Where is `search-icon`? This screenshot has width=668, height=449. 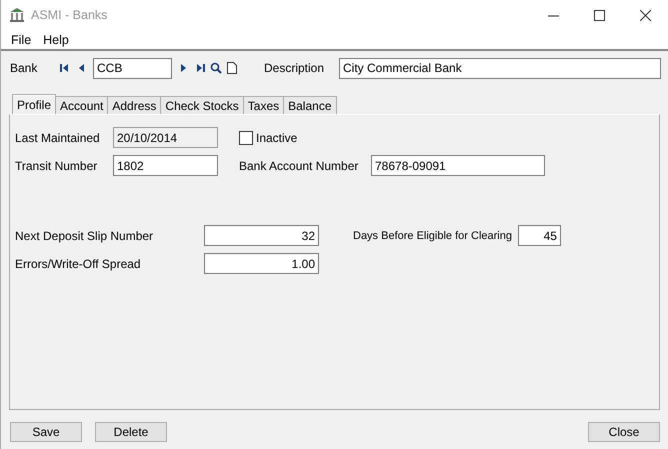 search-icon is located at coordinates (216, 68).